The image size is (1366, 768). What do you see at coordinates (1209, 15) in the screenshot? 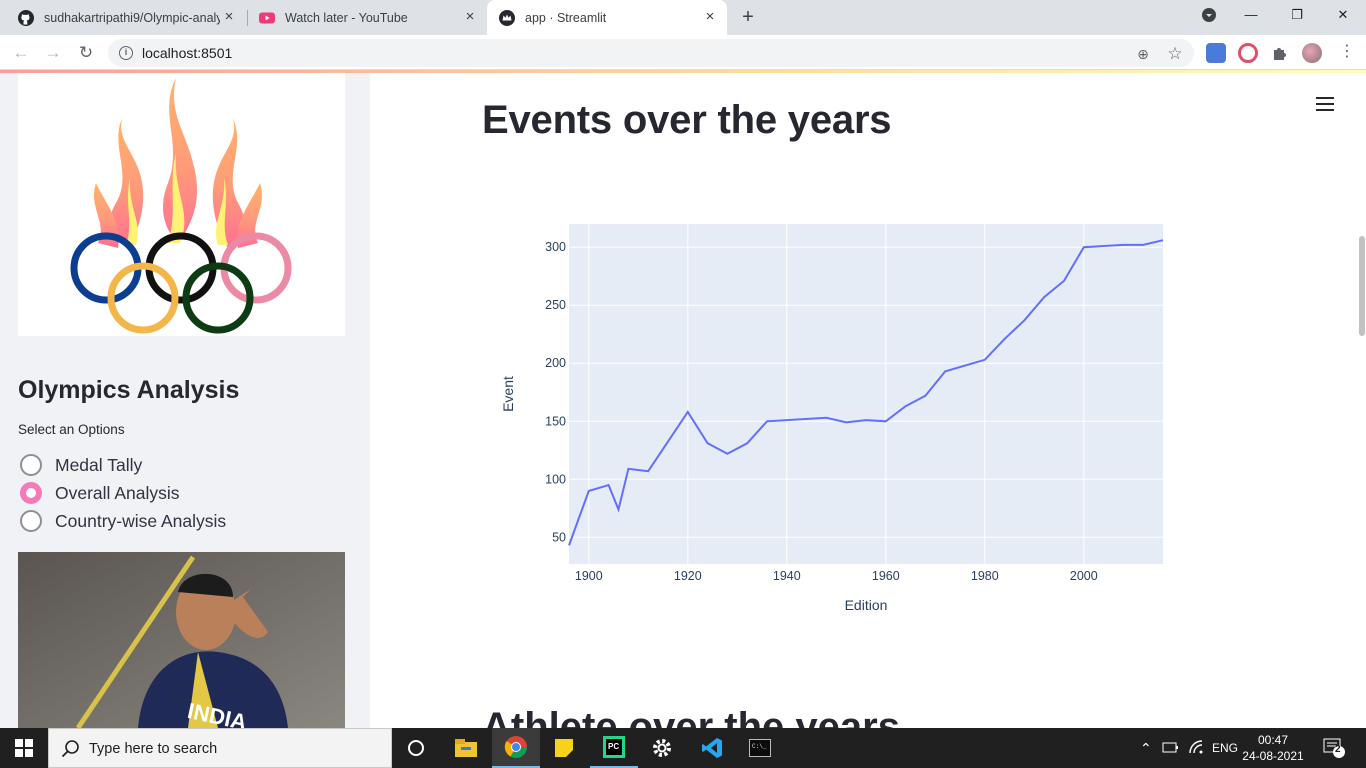
I see `profile-dropdown-icon` at bounding box center [1209, 15].